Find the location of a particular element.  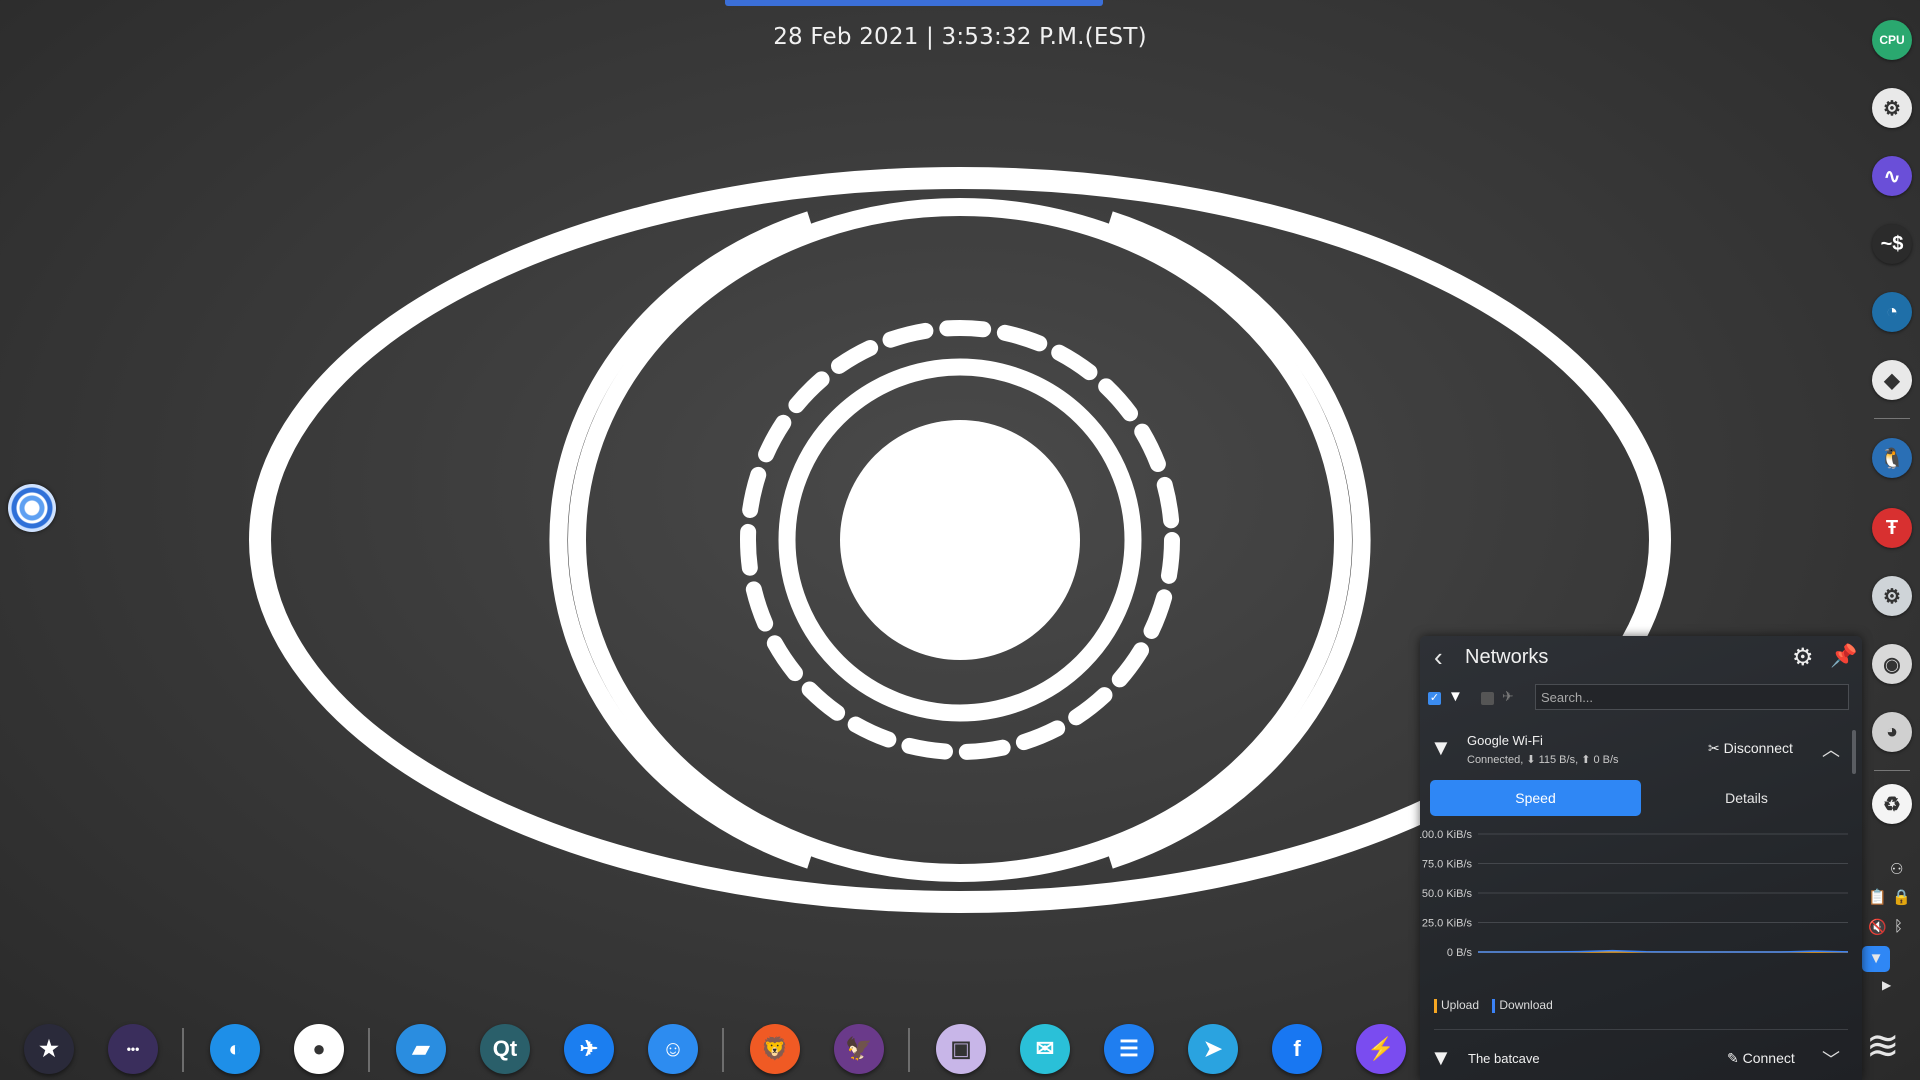

preferences-gear-icon: ⚙ is located at coordinates (1892, 596).